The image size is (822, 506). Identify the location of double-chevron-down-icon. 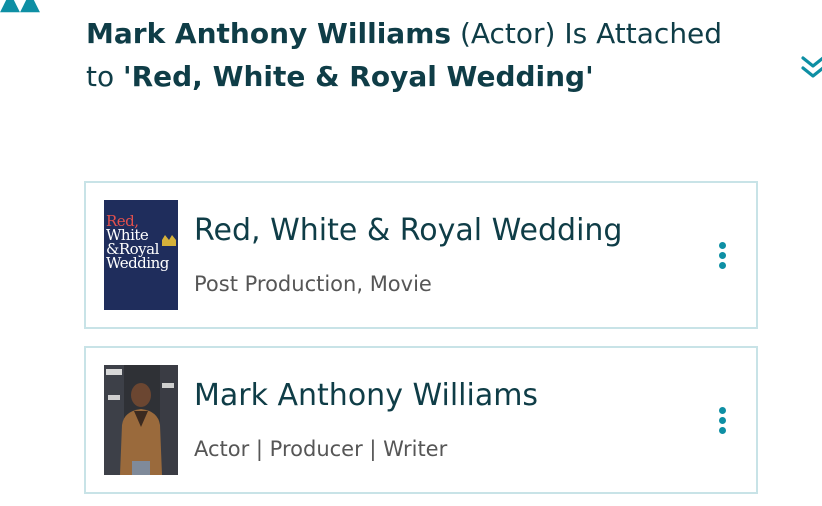
(809, 69).